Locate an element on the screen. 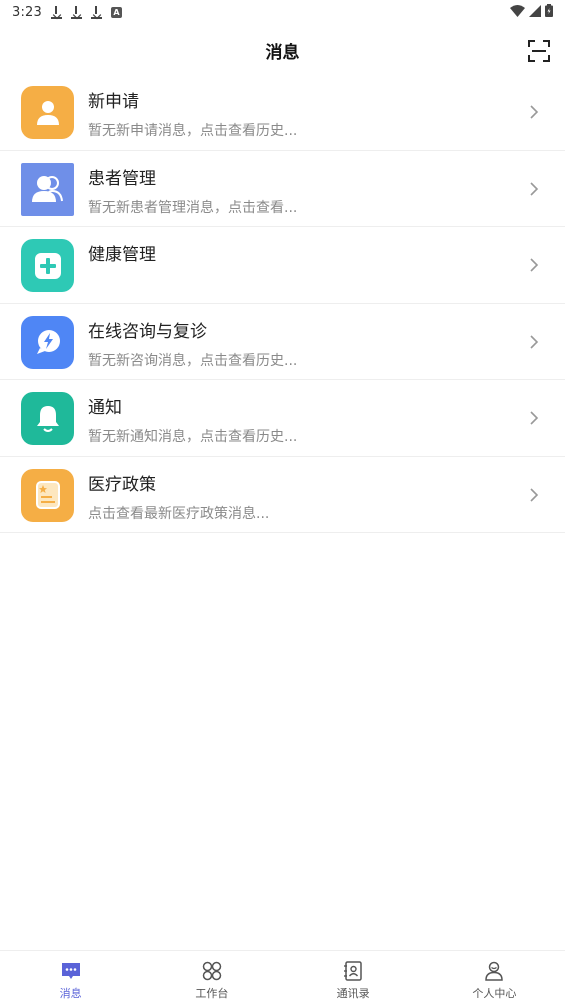 Image resolution: width=565 pixels, height=1004 pixels. a-badge-icon: A is located at coordinates (116, 12).